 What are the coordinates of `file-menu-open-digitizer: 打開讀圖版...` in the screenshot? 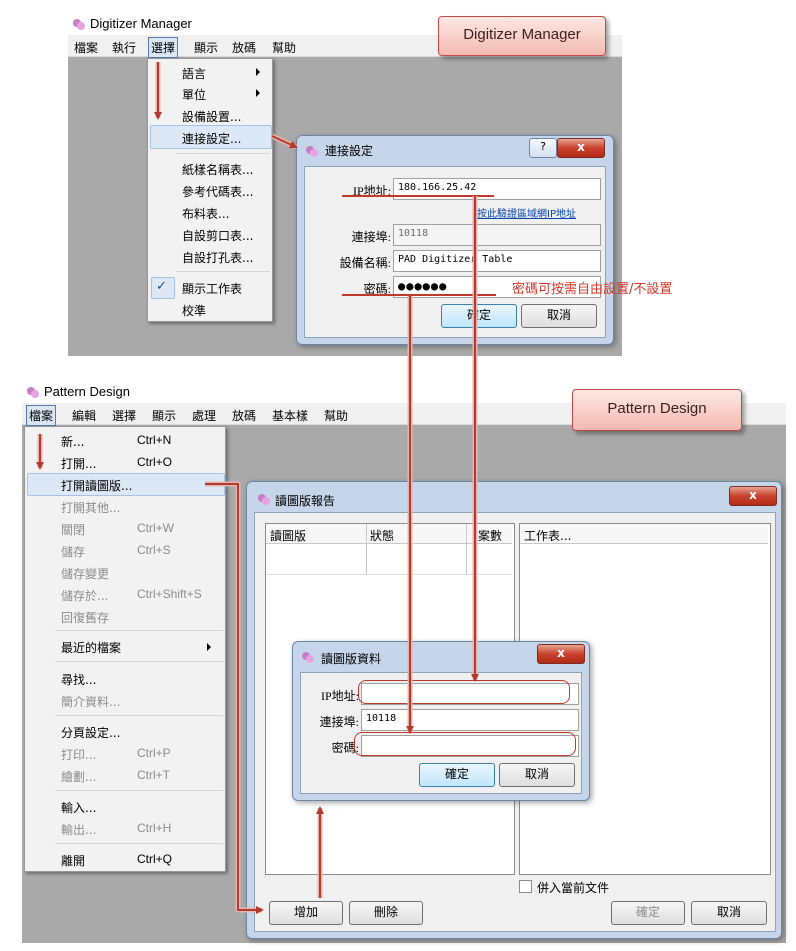 It's located at (96, 485).